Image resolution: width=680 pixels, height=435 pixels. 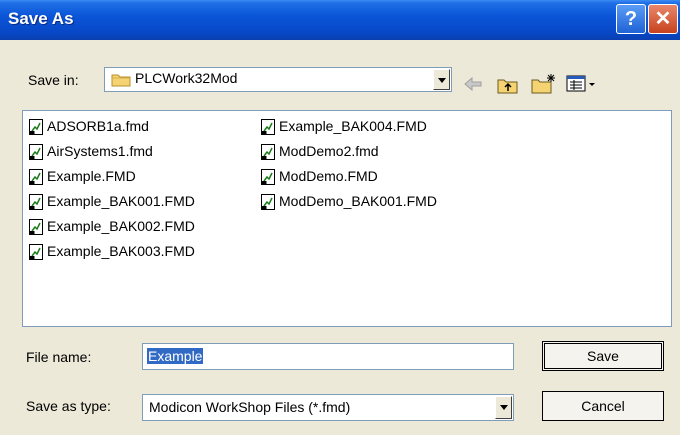 I want to click on file-name: ModDemo.FMD, so click(x=328, y=176).